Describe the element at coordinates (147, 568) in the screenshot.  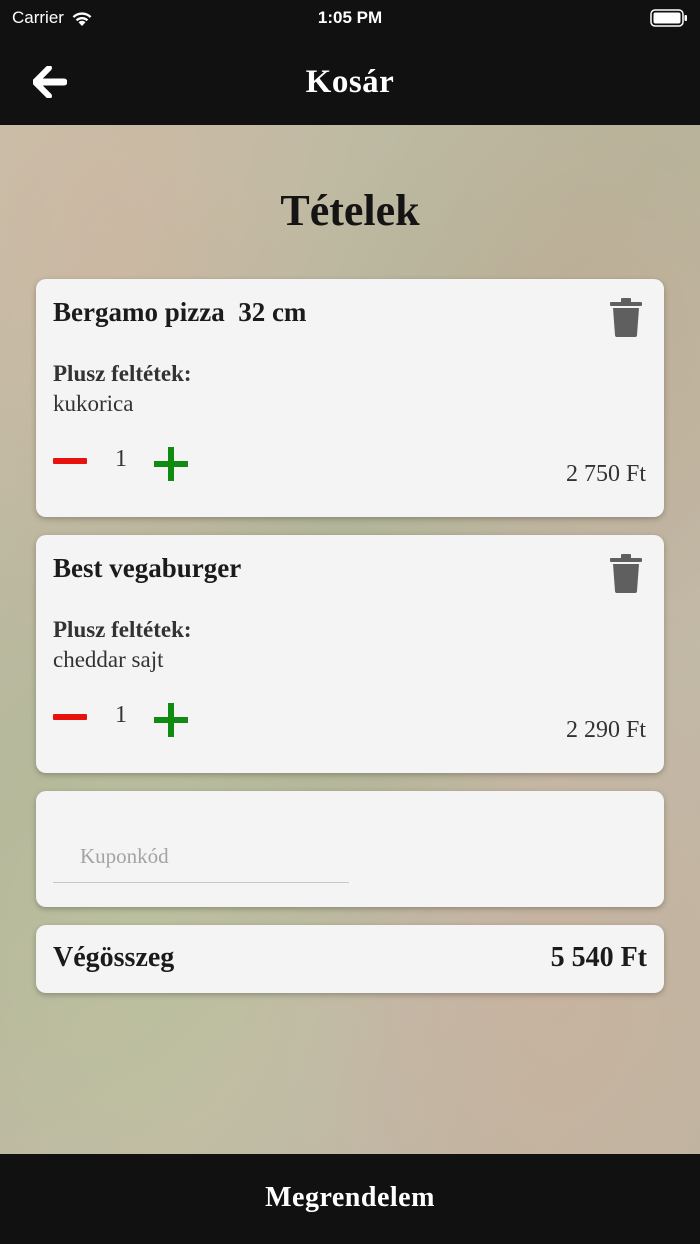
I see `item-name: Best vegaburger` at that location.